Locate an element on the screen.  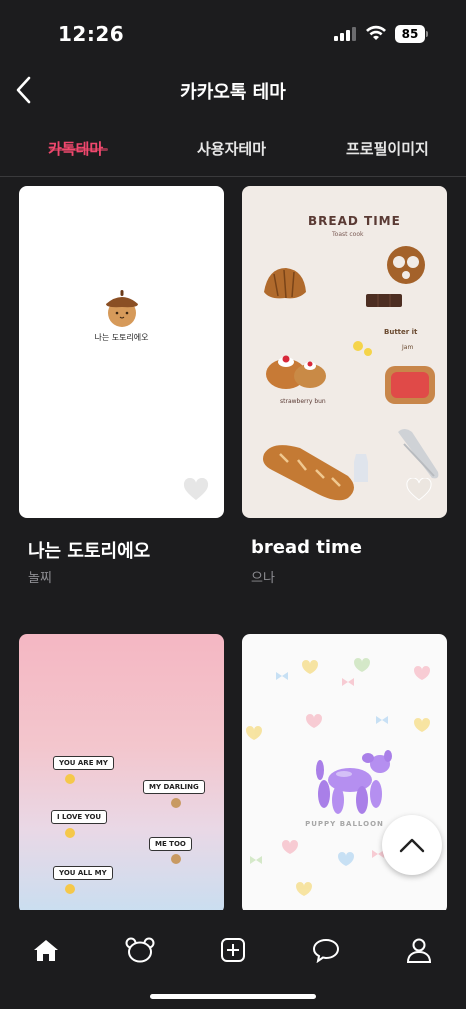
tab-active-indicator is located at coordinates (79, 149).